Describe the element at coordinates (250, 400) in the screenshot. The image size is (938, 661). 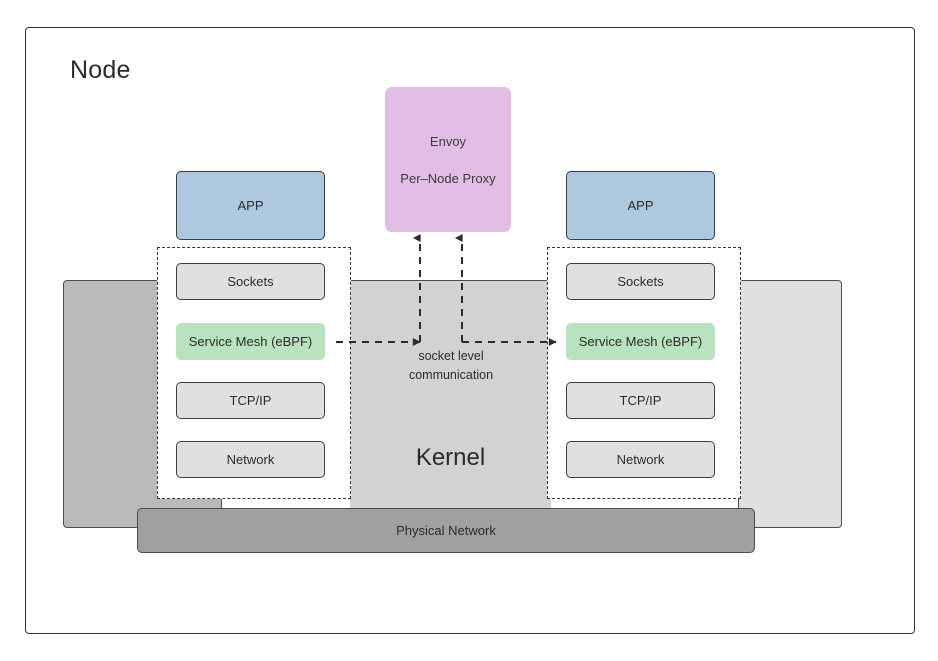
I see `left-tcpip-box: TCP/IP` at that location.